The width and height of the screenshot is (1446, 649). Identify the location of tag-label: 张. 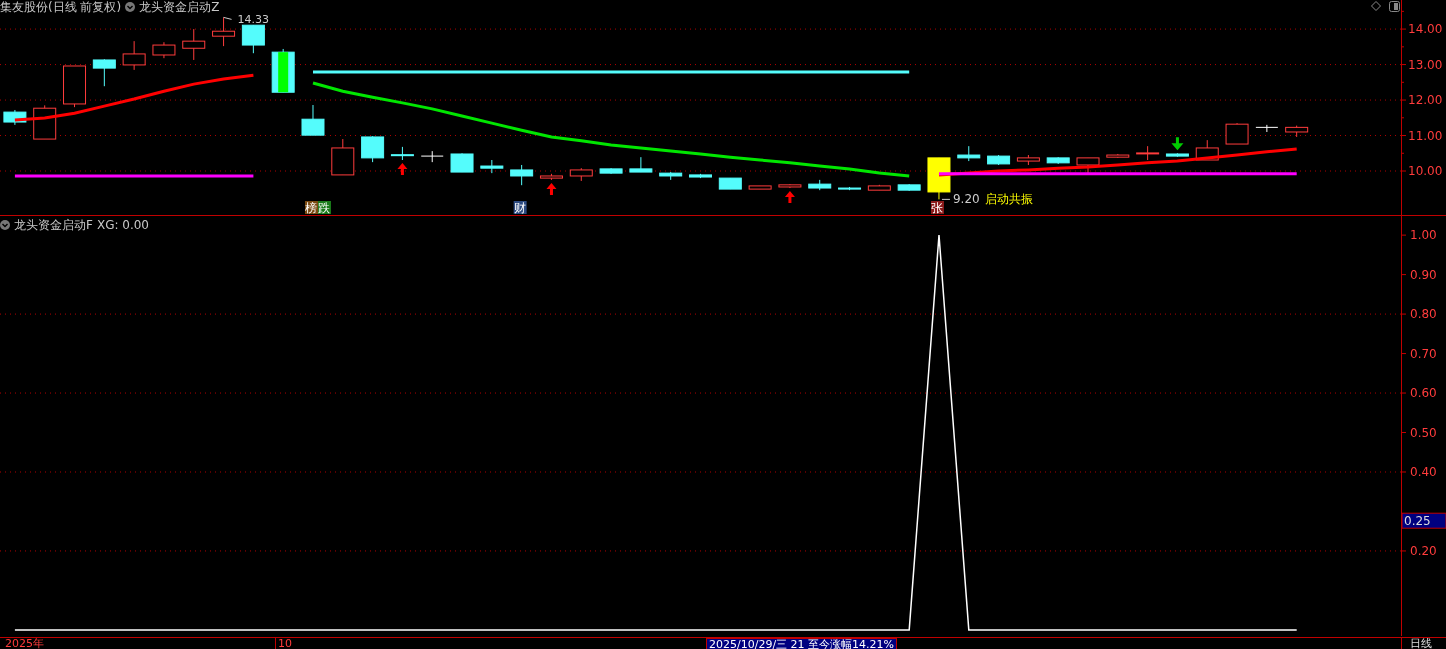
(937, 208).